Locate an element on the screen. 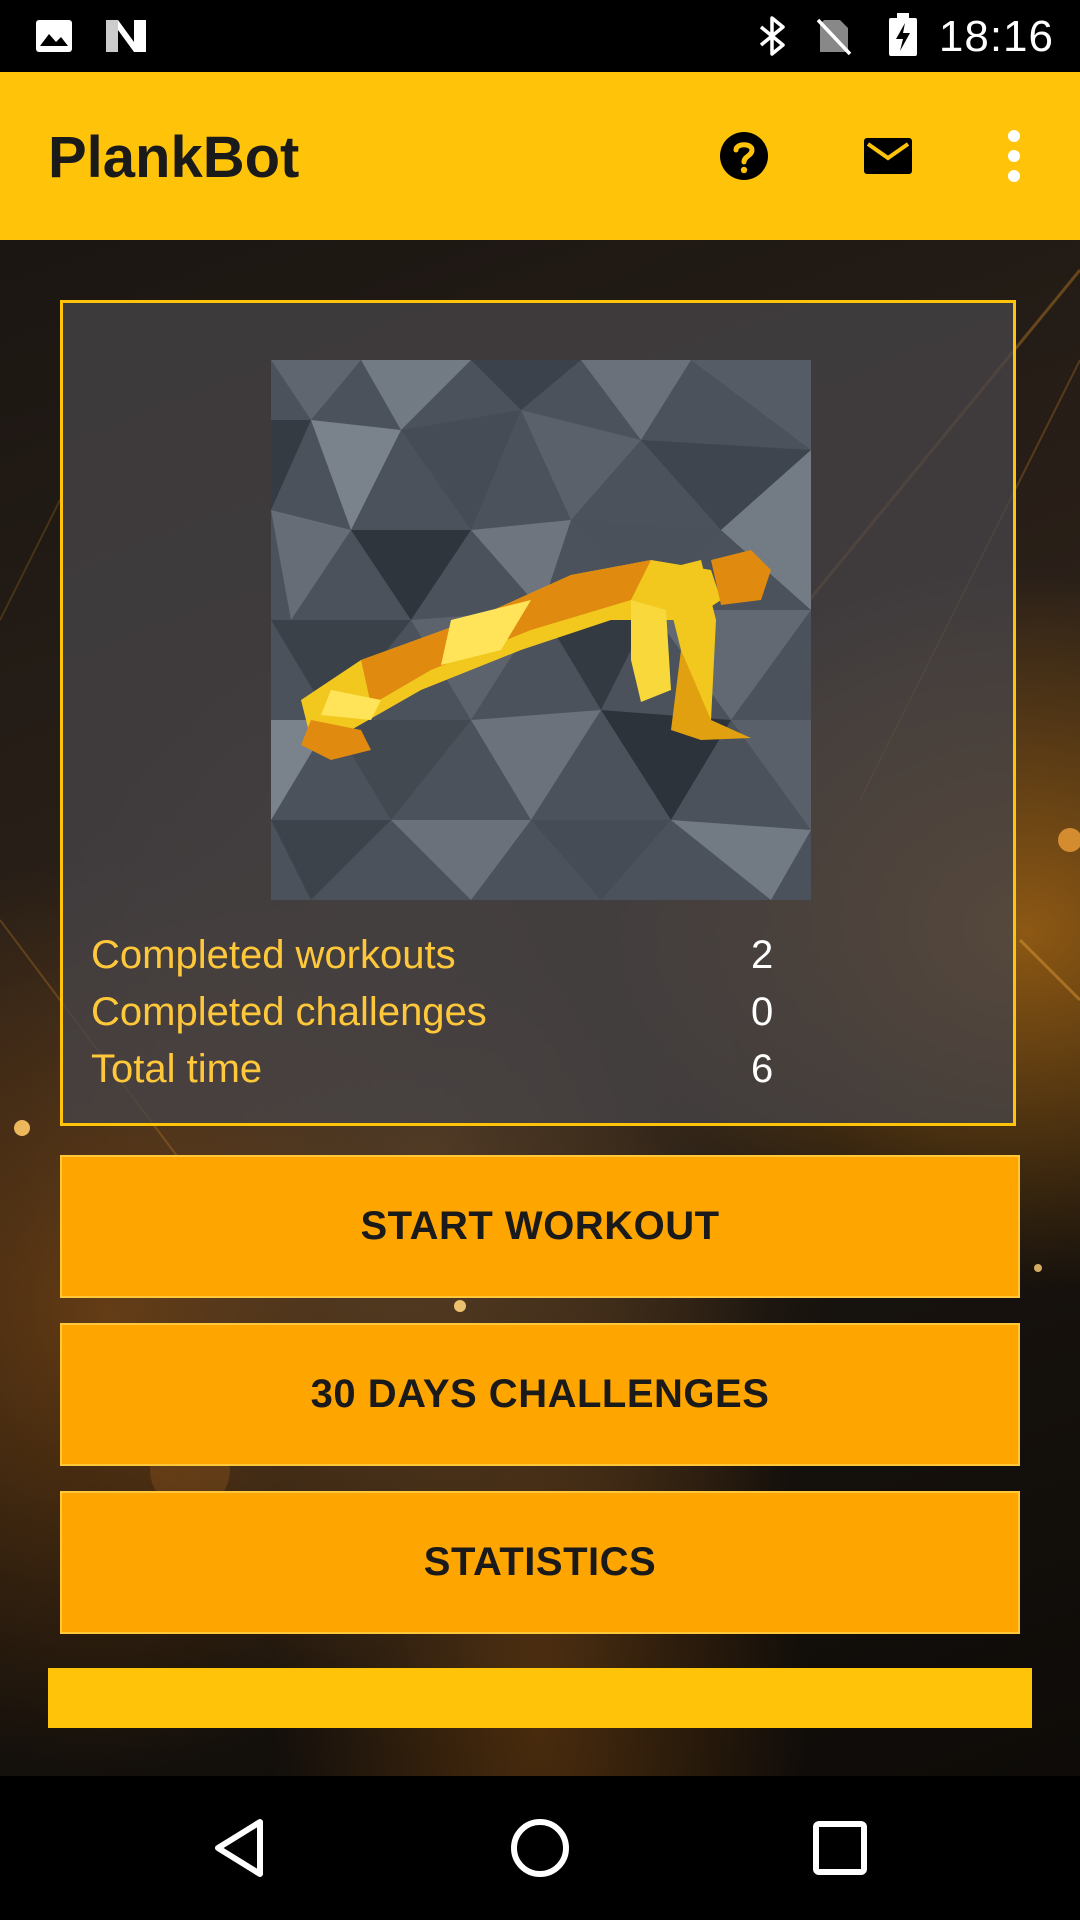 The width and height of the screenshot is (1080, 1920). start-workout-button: START WORKOUT is located at coordinates (540, 1226).